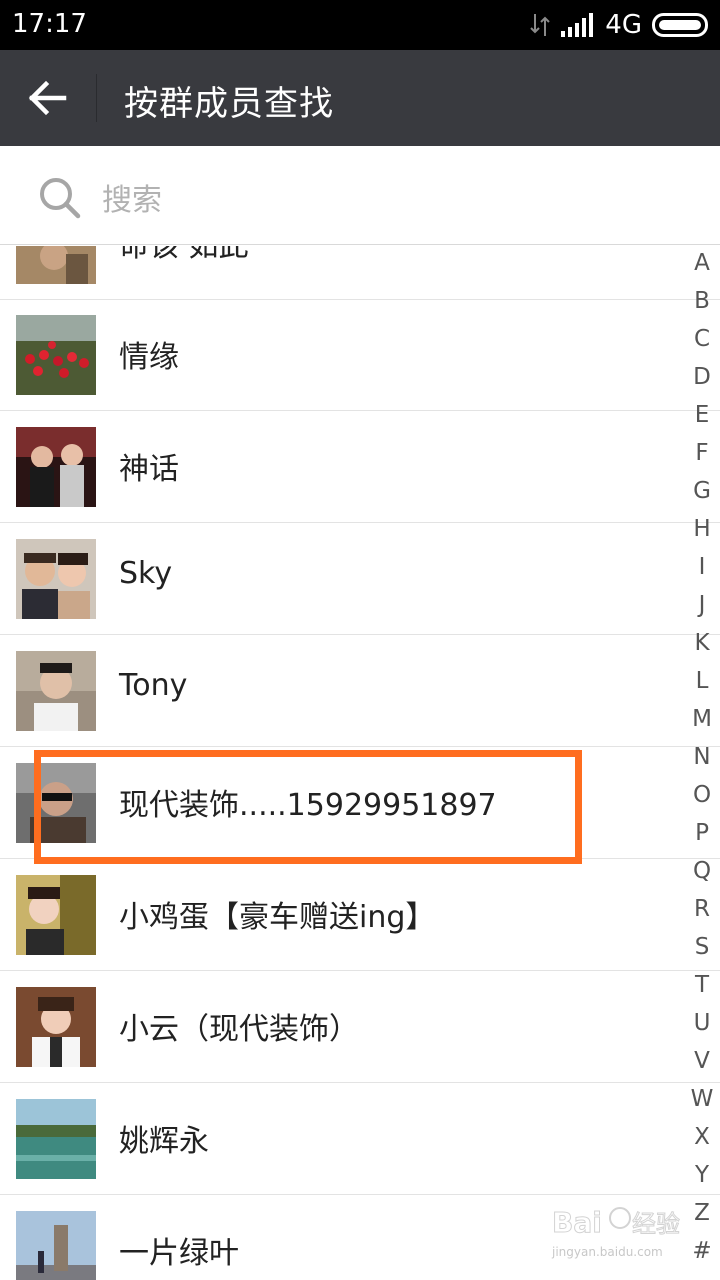 Image resolution: width=720 pixels, height=1280 pixels. What do you see at coordinates (702, 985) in the screenshot?
I see `index-letter: T` at bounding box center [702, 985].